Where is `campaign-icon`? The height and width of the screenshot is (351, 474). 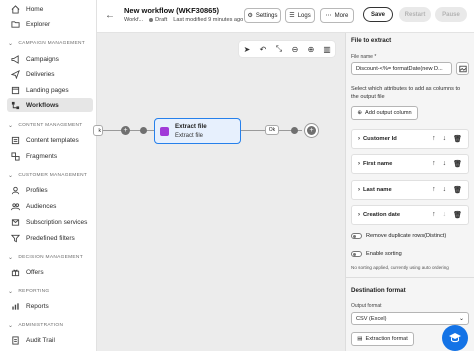
campaign-icon is located at coordinates (15, 59).